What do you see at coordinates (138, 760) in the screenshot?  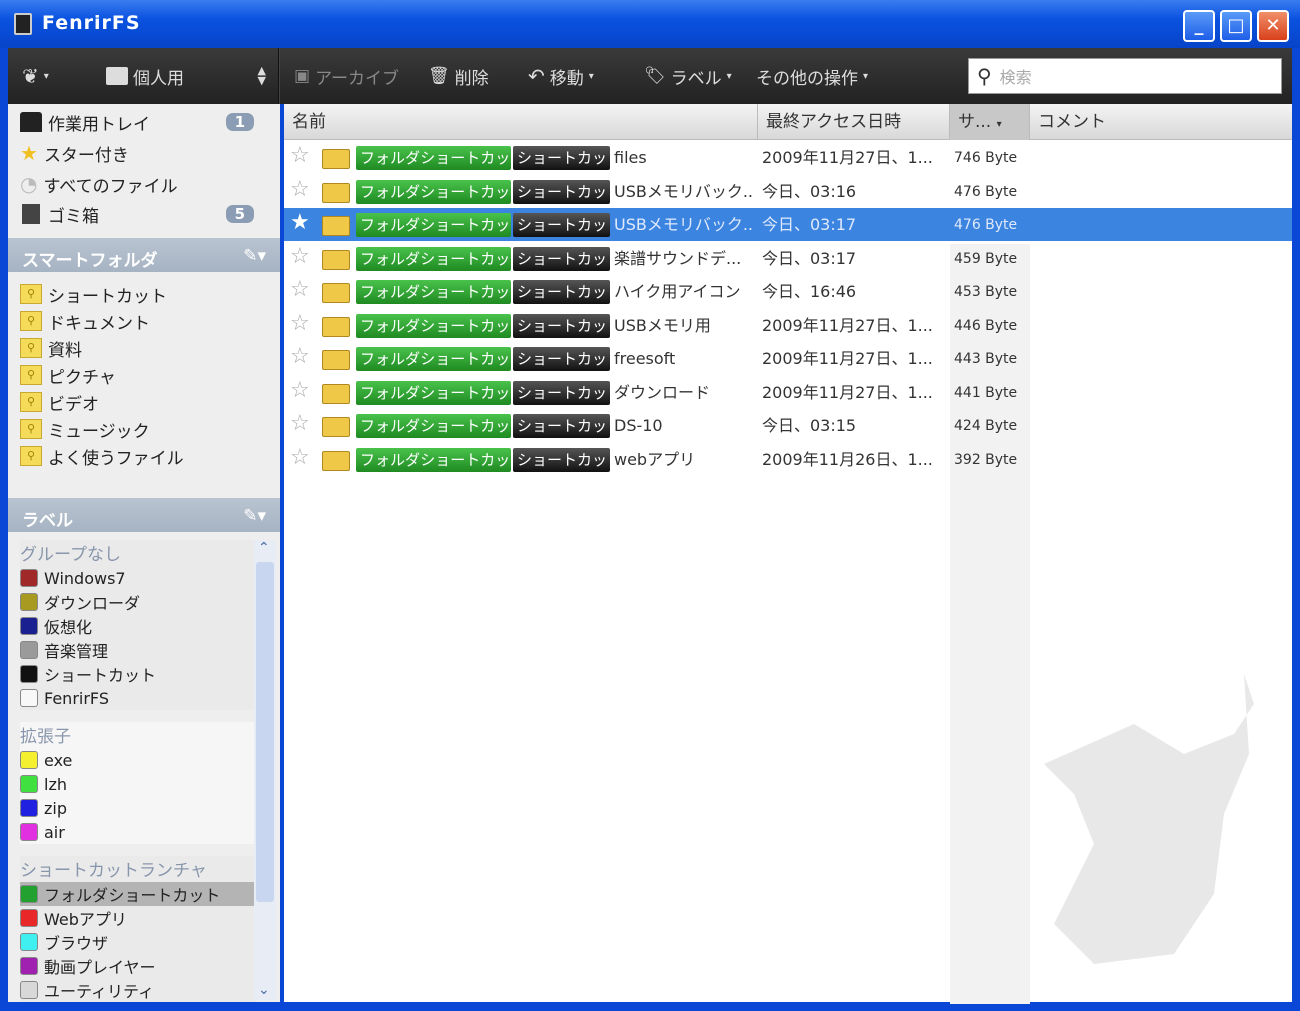 I see `label-item: exe` at bounding box center [138, 760].